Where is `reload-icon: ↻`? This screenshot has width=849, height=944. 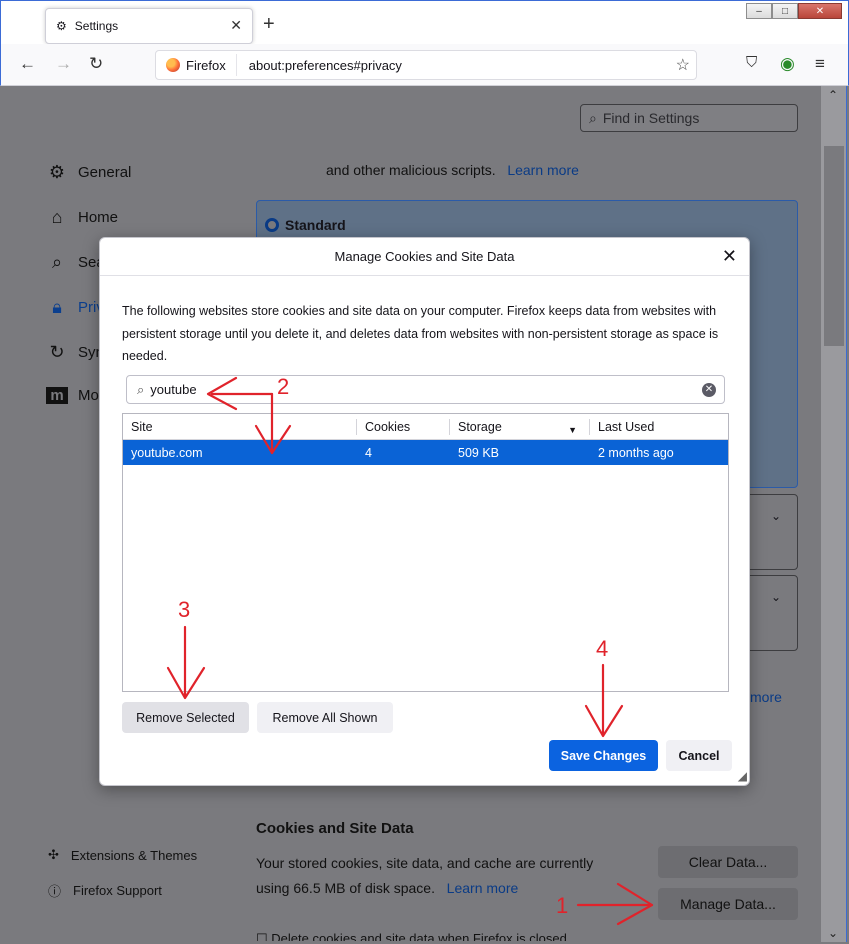
reload-icon: ↻ is located at coordinates (96, 64).